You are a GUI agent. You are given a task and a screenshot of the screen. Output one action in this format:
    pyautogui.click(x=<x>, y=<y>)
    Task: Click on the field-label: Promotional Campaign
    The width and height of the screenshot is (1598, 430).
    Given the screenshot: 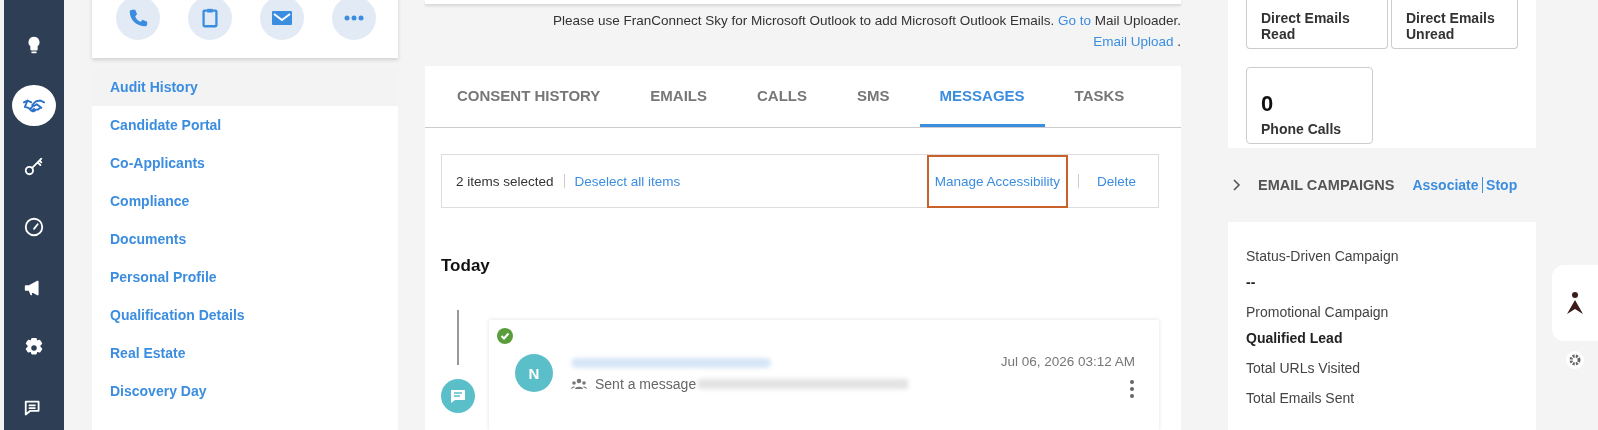 What is the action you would take?
    pyautogui.click(x=1318, y=312)
    